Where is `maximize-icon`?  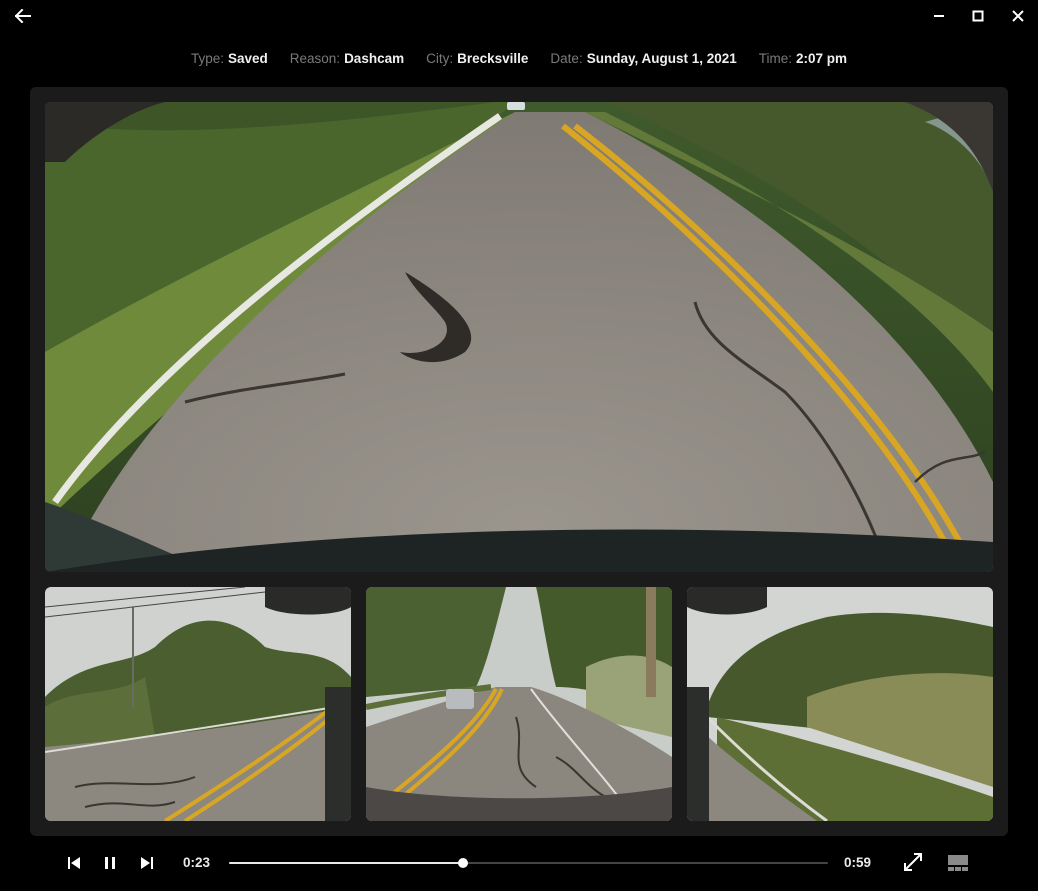 maximize-icon is located at coordinates (978, 16).